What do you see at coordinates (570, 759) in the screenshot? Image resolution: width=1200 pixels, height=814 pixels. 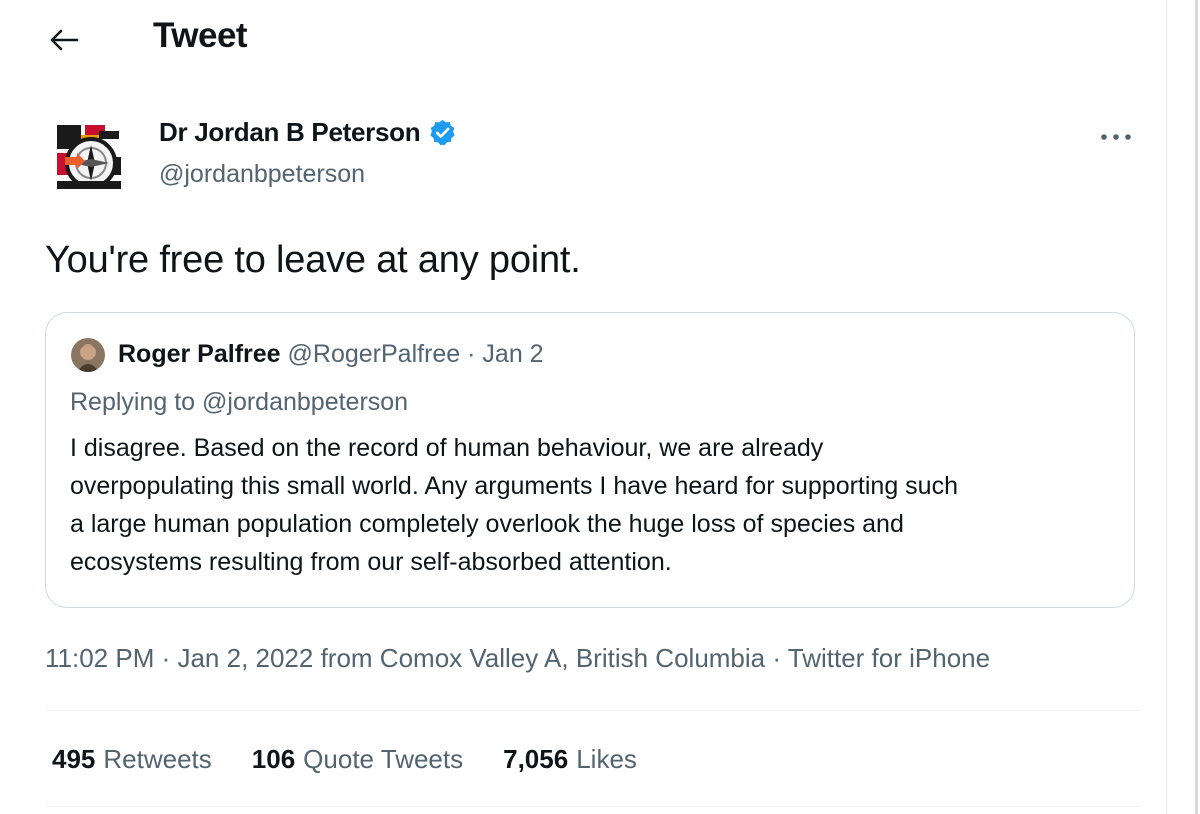 I see `likes-stat: 7,056 Likes` at bounding box center [570, 759].